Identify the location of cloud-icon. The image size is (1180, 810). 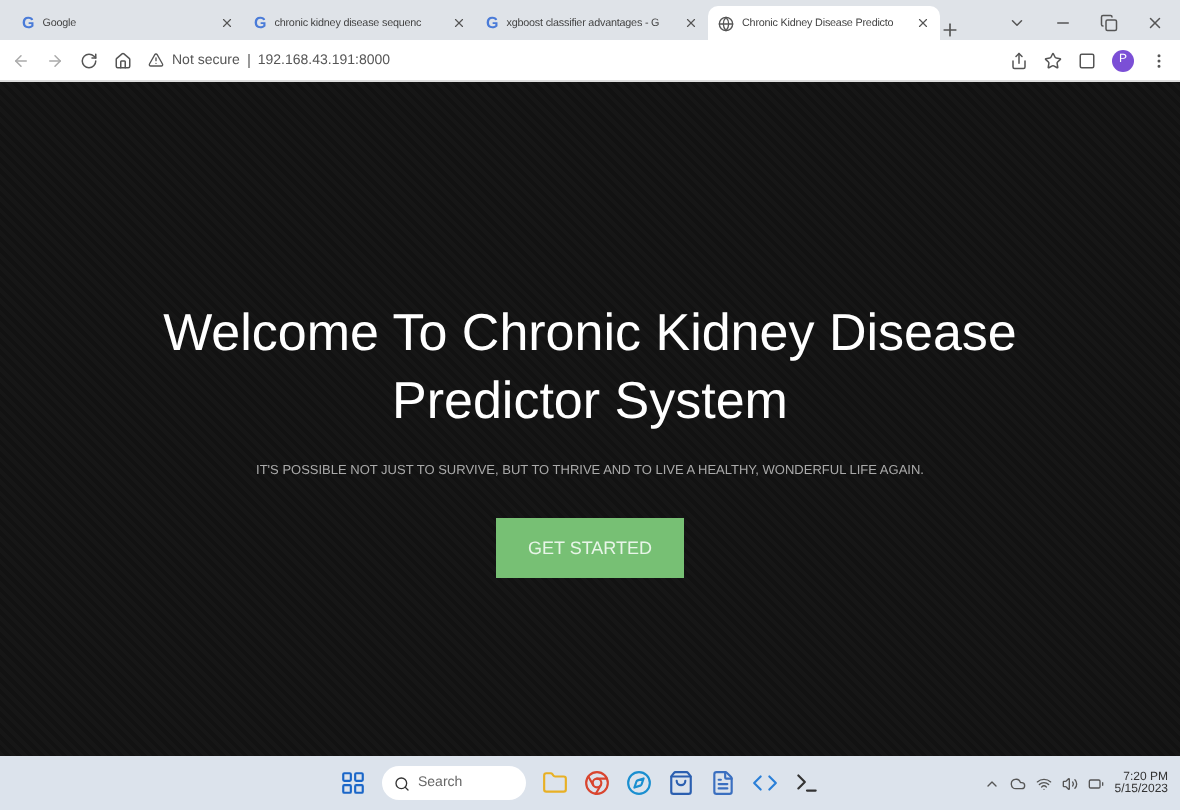
(1018, 783).